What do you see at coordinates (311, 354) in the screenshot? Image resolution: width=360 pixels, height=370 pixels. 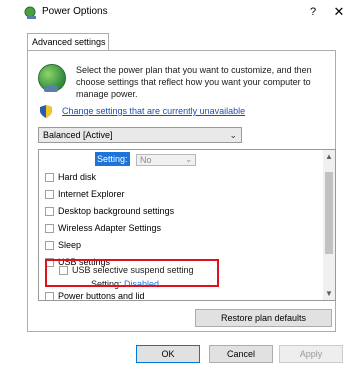 I see `apply-button: Apply` at bounding box center [311, 354].